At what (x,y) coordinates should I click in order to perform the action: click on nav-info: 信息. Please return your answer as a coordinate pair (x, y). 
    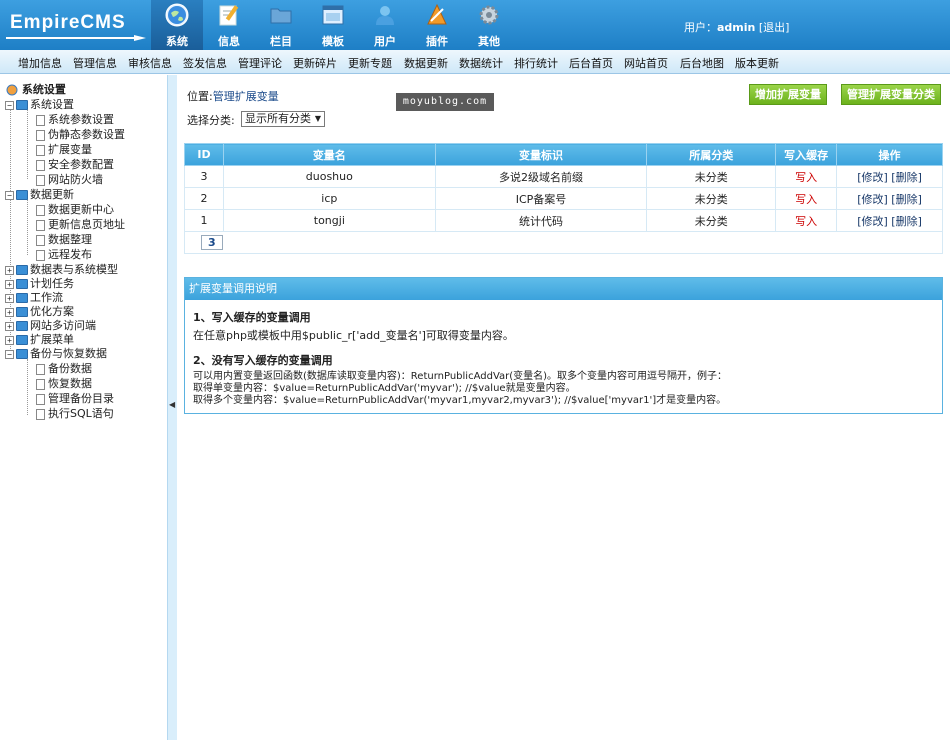
    Looking at the image, I should click on (229, 25).